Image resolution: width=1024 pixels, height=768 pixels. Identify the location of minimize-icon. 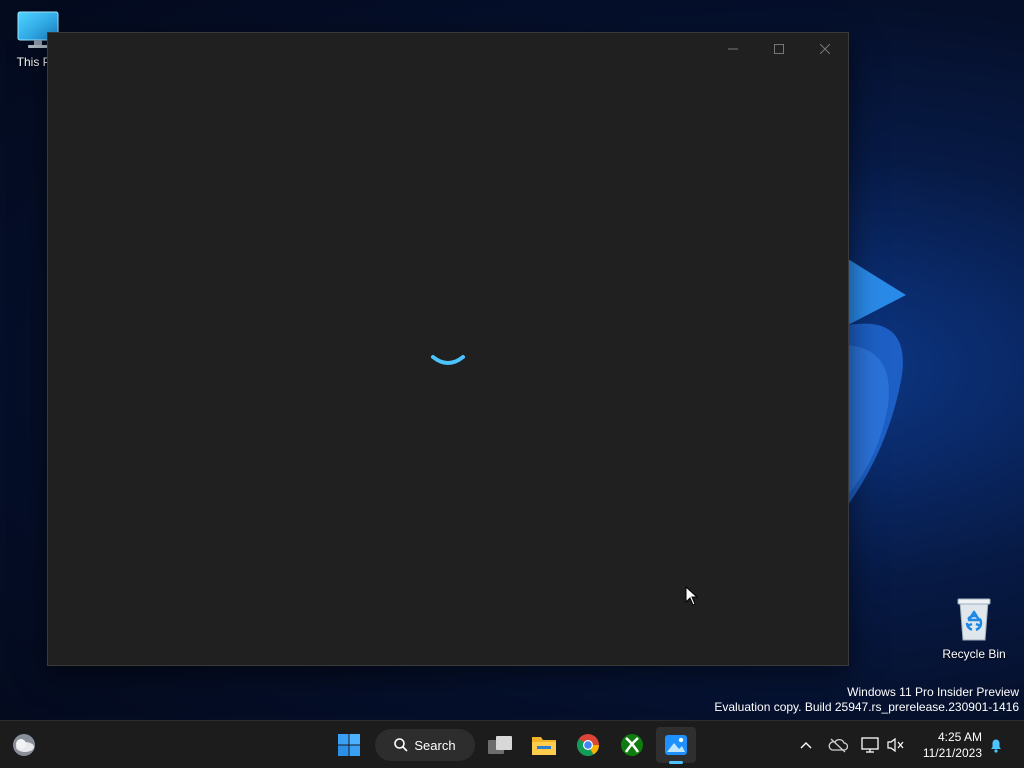
(733, 49).